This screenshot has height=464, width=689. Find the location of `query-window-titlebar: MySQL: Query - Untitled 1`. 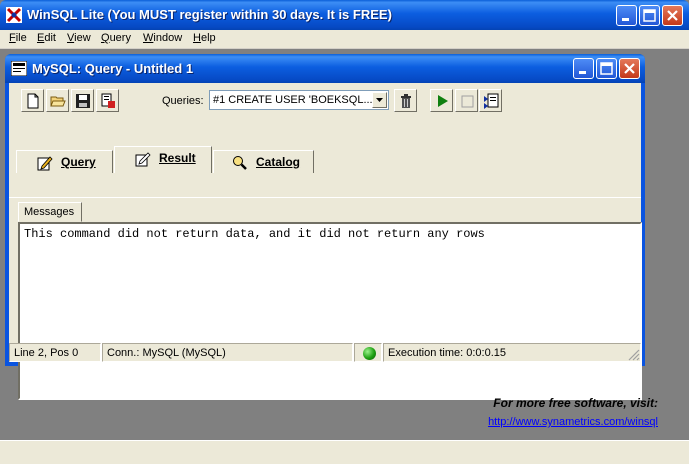

query-window-titlebar: MySQL: Query - Untitled 1 is located at coordinates (325, 68).